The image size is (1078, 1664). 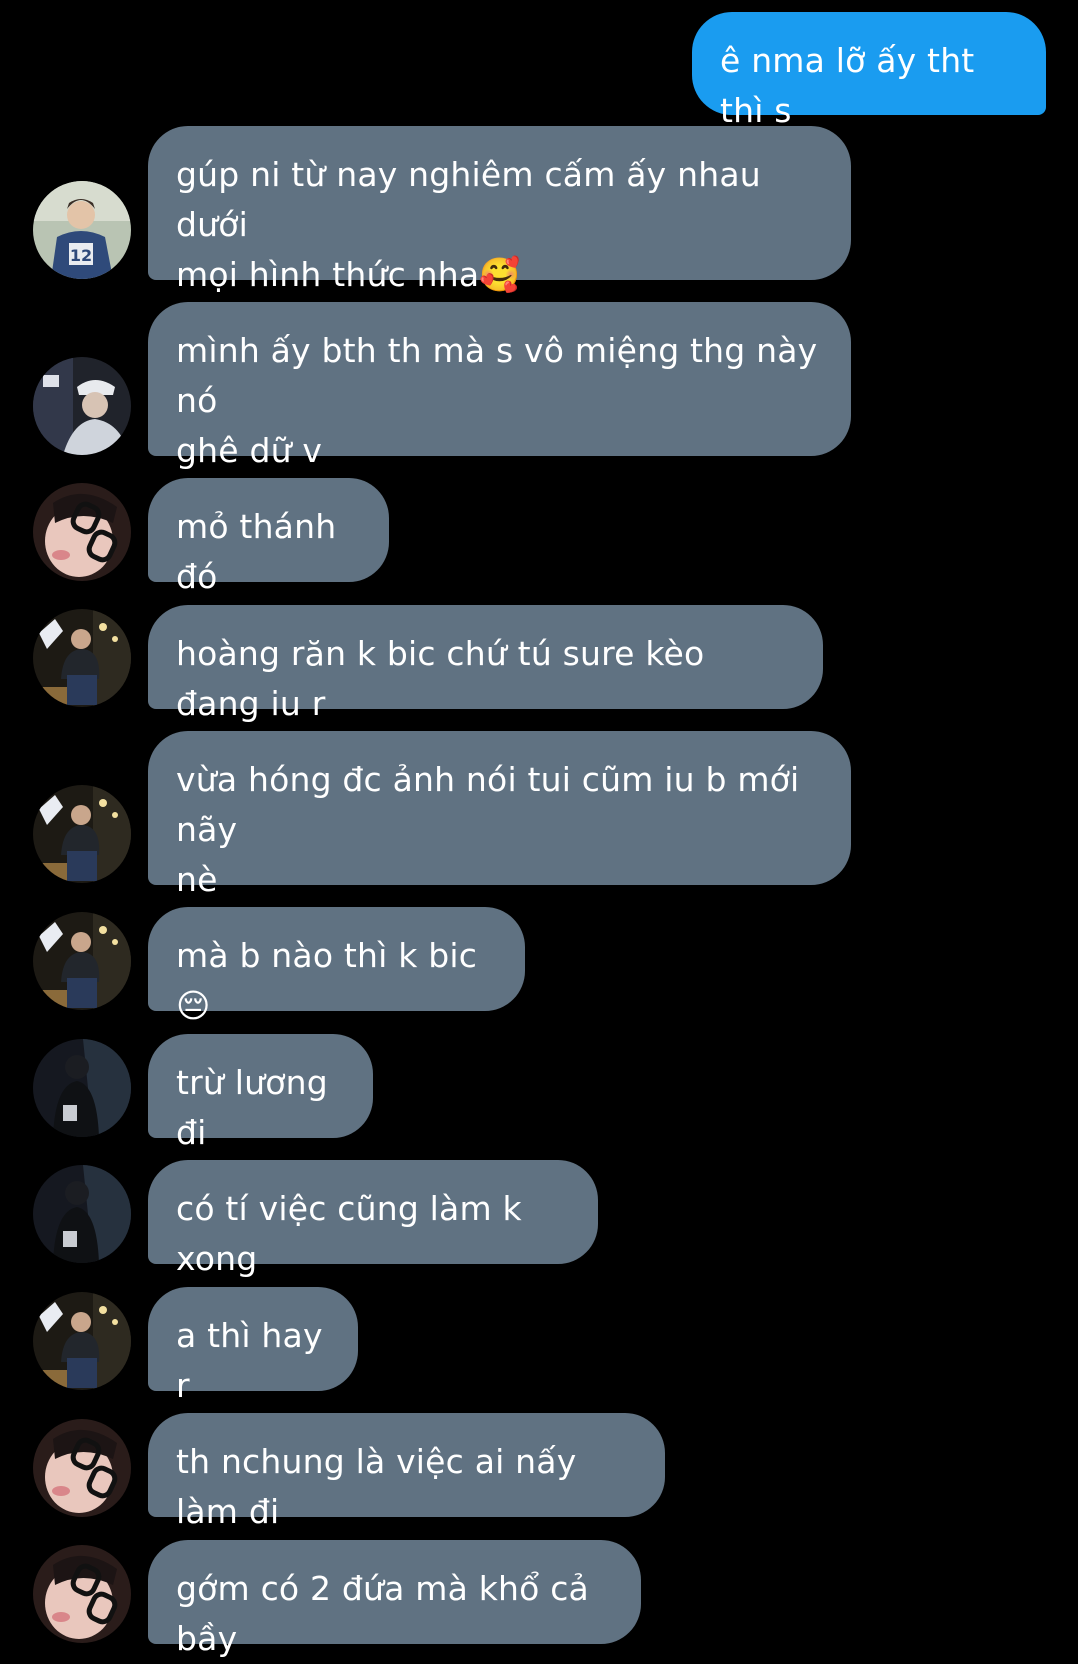 What do you see at coordinates (253, 1346) in the screenshot?
I see `message-bubble: a thì hay r` at bounding box center [253, 1346].